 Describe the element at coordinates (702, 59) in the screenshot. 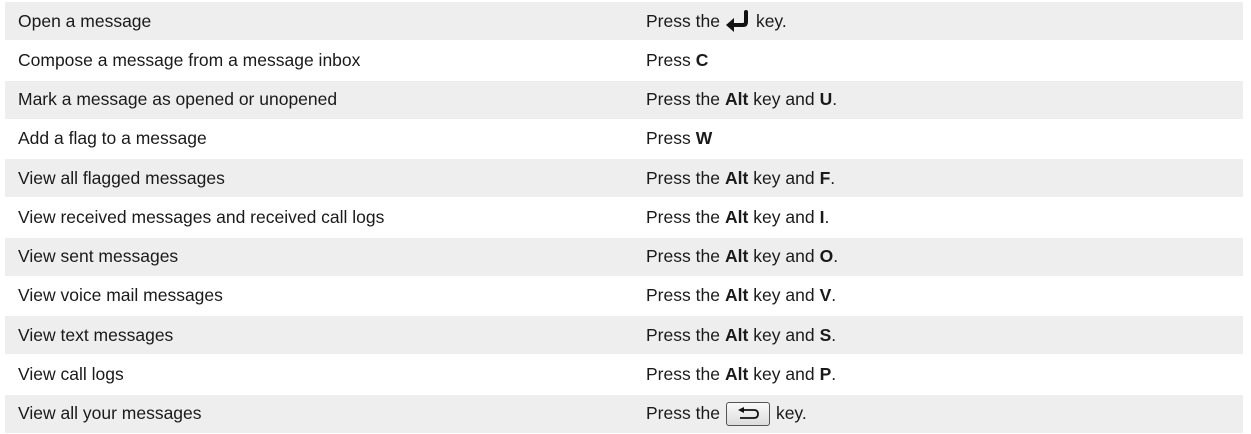

I see `key-letter: C` at that location.